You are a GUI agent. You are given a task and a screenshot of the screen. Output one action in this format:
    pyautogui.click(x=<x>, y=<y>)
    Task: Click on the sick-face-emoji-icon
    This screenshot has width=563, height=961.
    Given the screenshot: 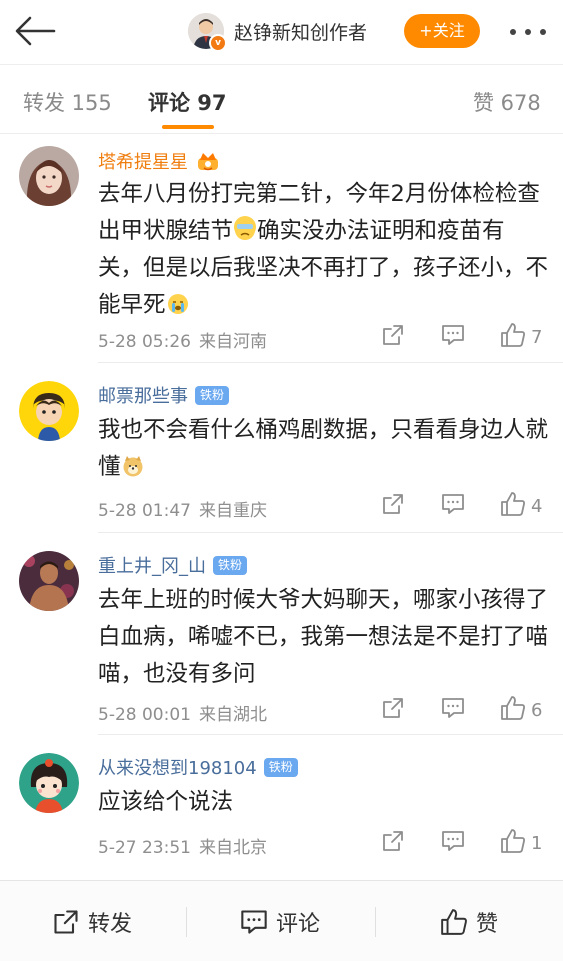 What is the action you would take?
    pyautogui.click(x=245, y=228)
    